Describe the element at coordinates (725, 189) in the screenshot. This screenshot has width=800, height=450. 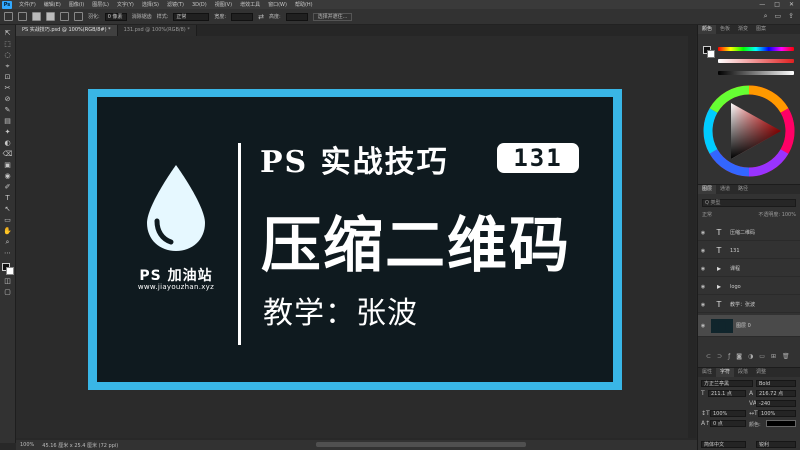
I see `tab-channels: 通道` at that location.